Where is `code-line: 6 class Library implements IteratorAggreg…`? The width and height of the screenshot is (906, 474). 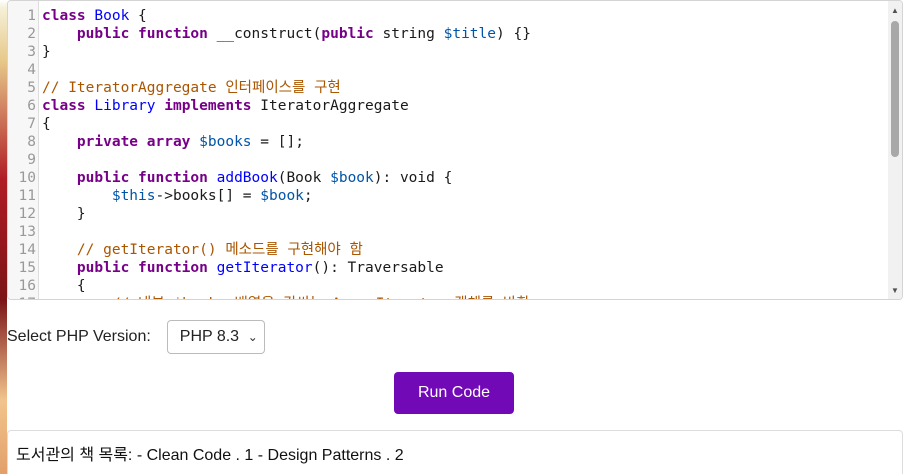
code-line: 6 class Library implements IteratorAggreg… is located at coordinates (448, 106).